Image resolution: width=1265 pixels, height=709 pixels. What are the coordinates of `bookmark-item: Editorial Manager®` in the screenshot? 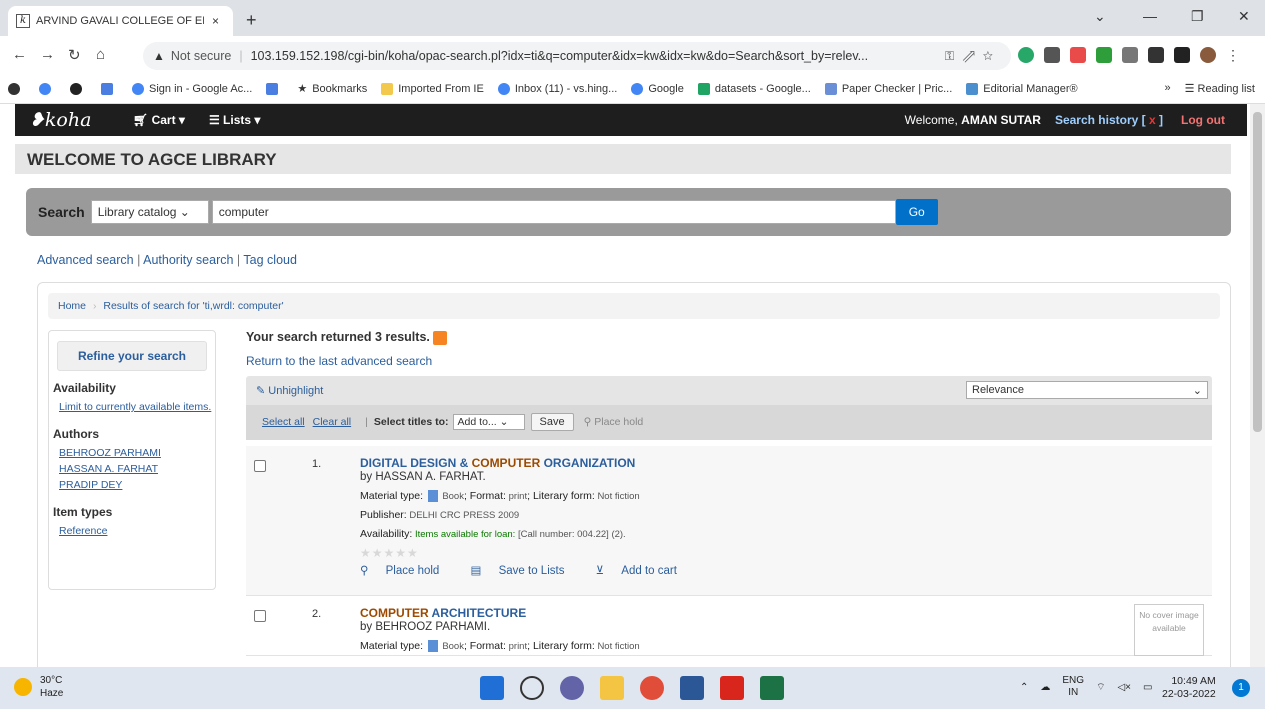 It's located at (1022, 88).